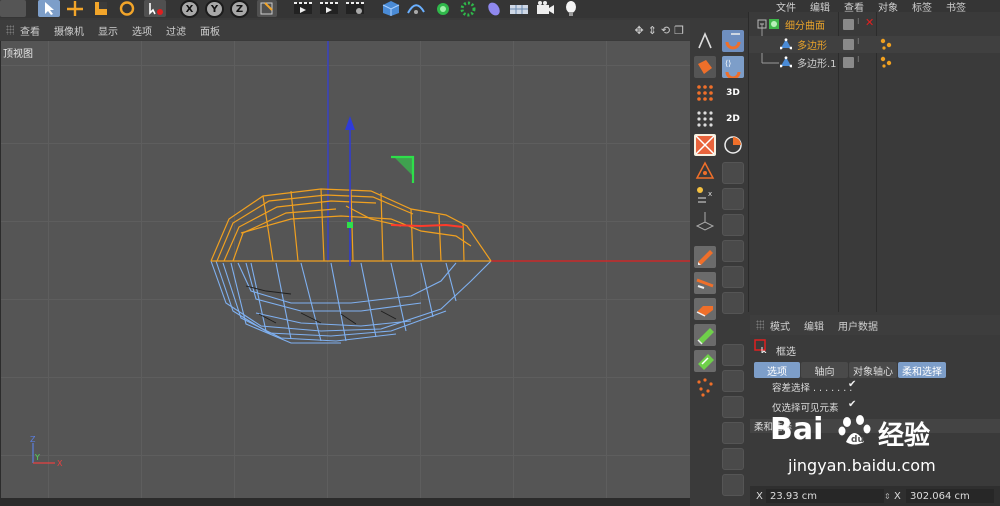 The width and height of the screenshot is (1000, 506). What do you see at coordinates (733, 119) in the screenshot?
I see `mode-2d-button: 2D` at bounding box center [733, 119].